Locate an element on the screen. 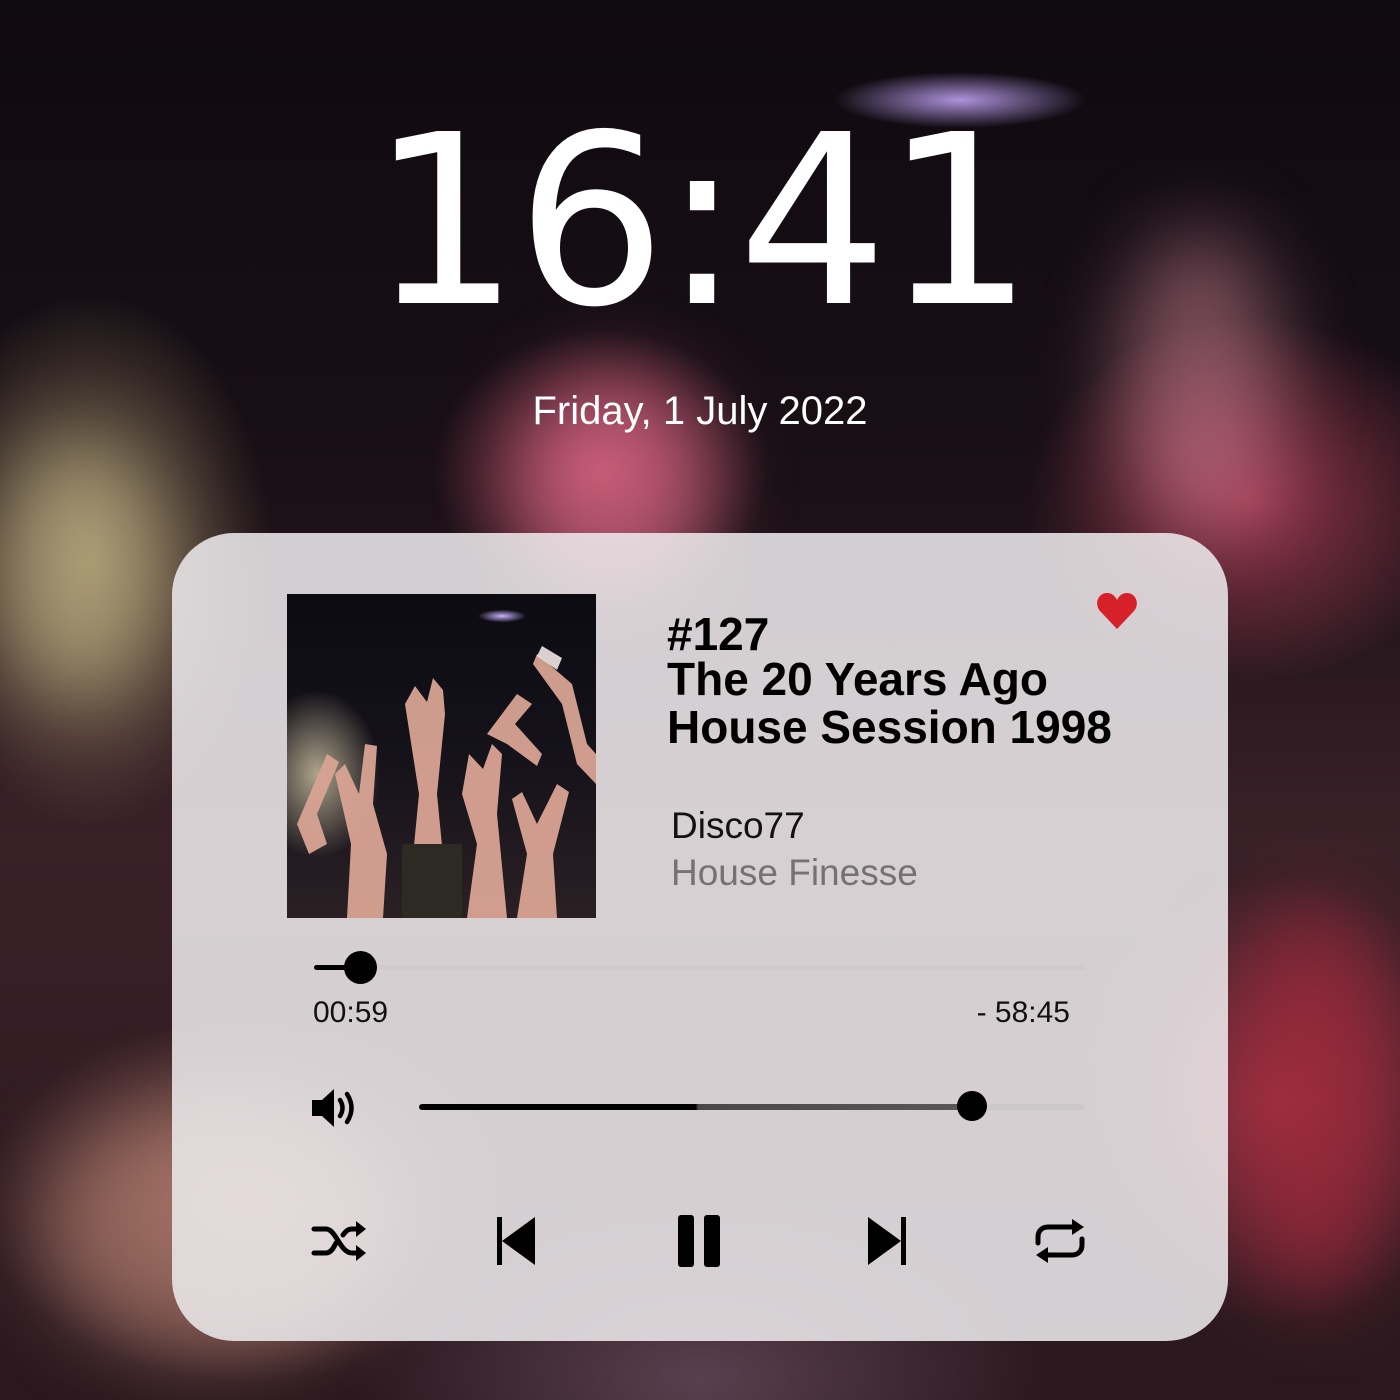  lockscreen-date: Friday, 1 July 2022 is located at coordinates (700, 411).